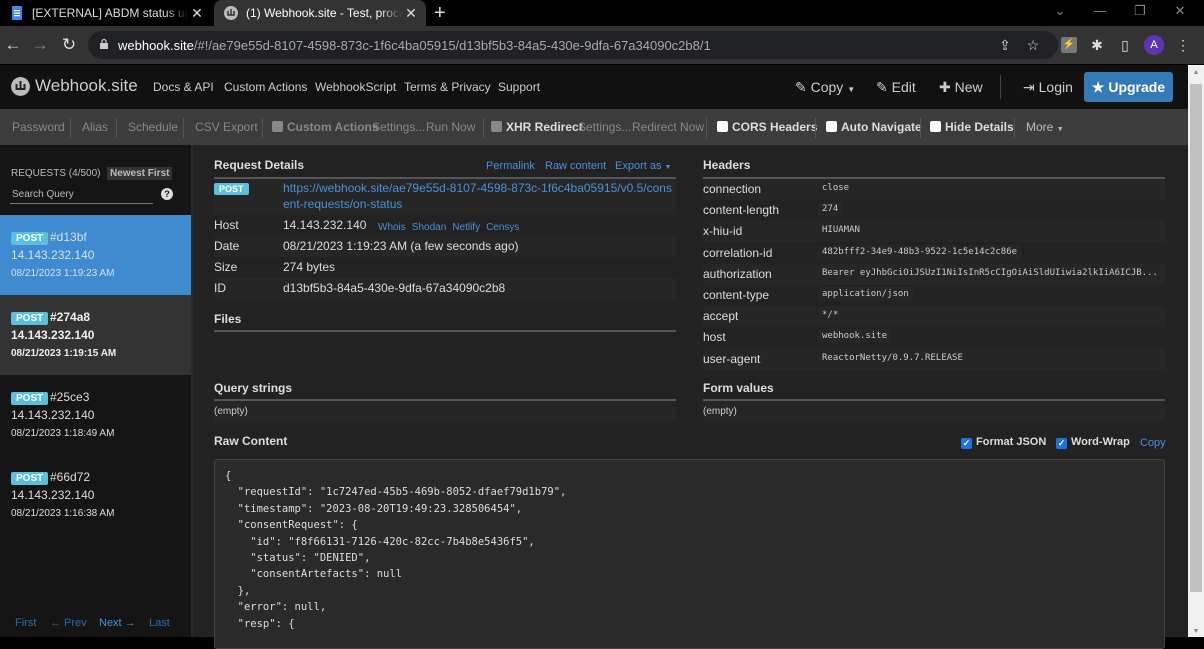 This screenshot has height=649, width=1204. Describe the element at coordinates (519, 87) in the screenshot. I see `nav-support: Support` at that location.